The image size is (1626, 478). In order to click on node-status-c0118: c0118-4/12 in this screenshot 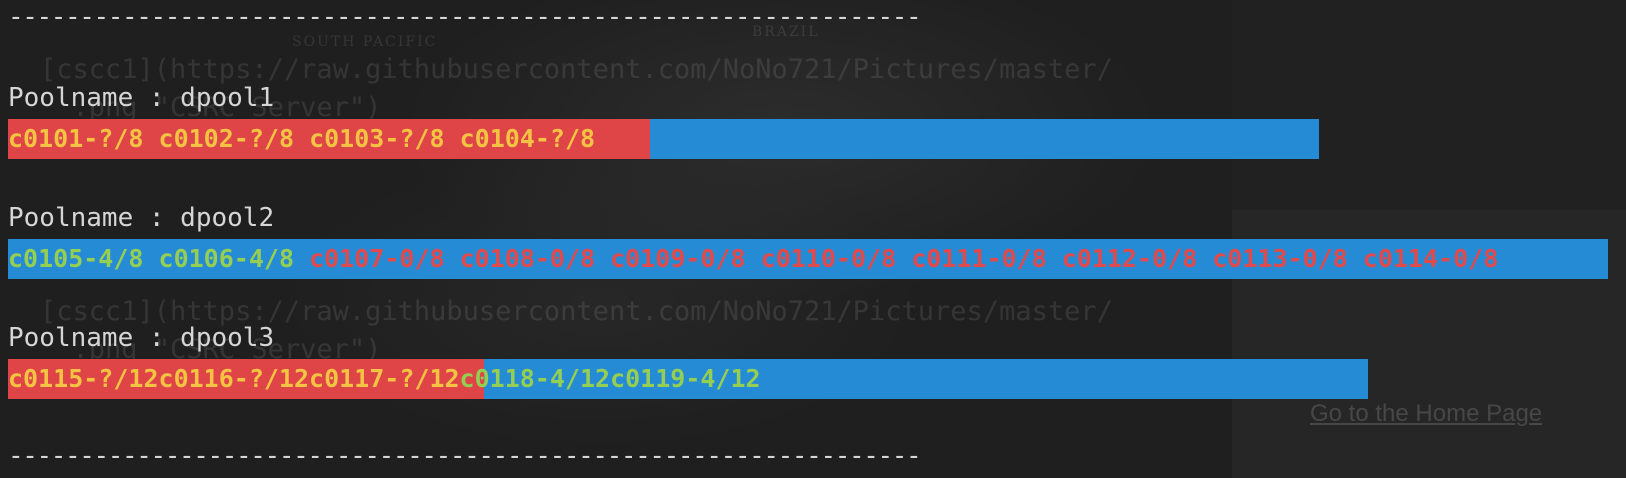, I will do `click(535, 378)`.